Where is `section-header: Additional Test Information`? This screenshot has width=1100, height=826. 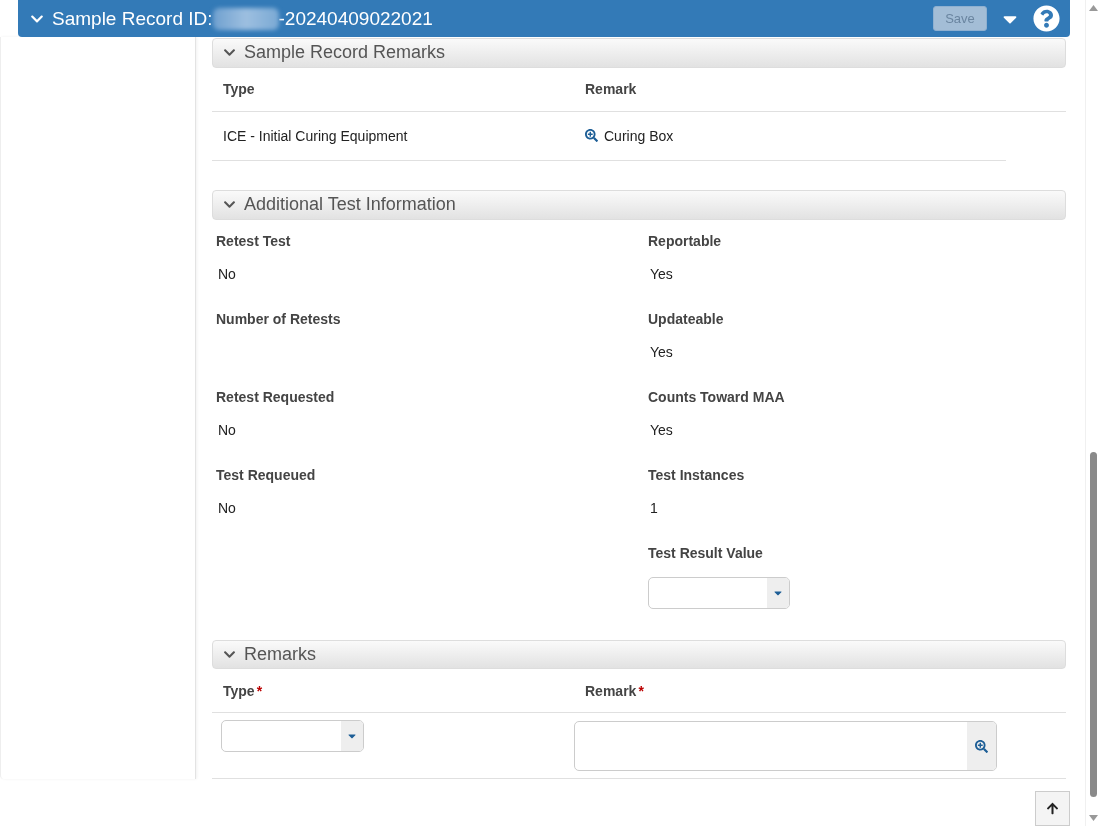 section-header: Additional Test Information is located at coordinates (639, 204).